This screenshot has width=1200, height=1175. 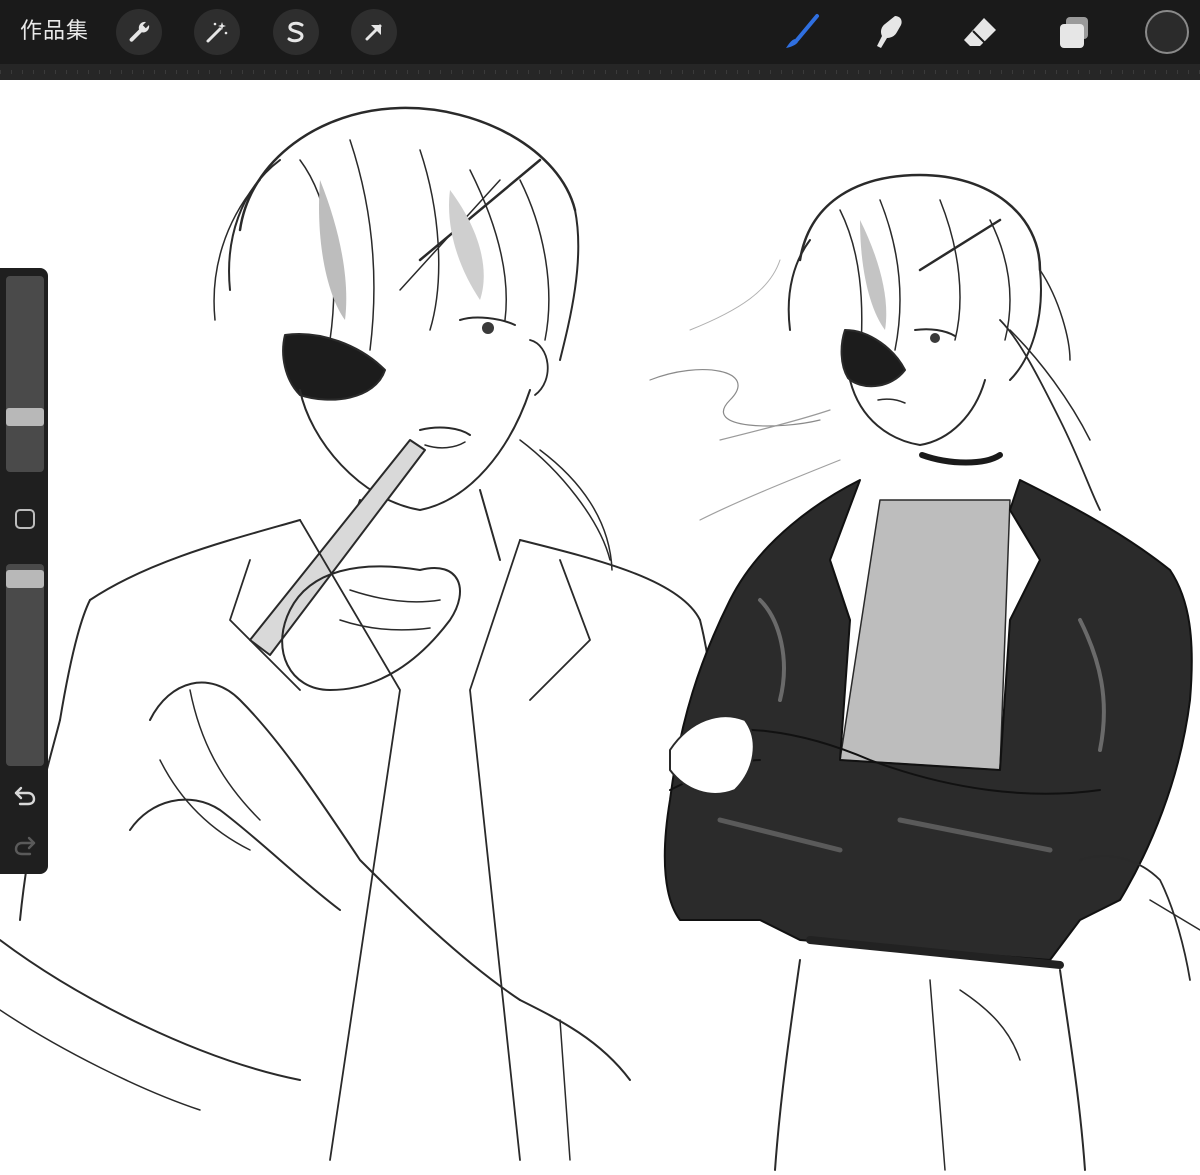 I want to click on layers-icon, so click(x=1074, y=32).